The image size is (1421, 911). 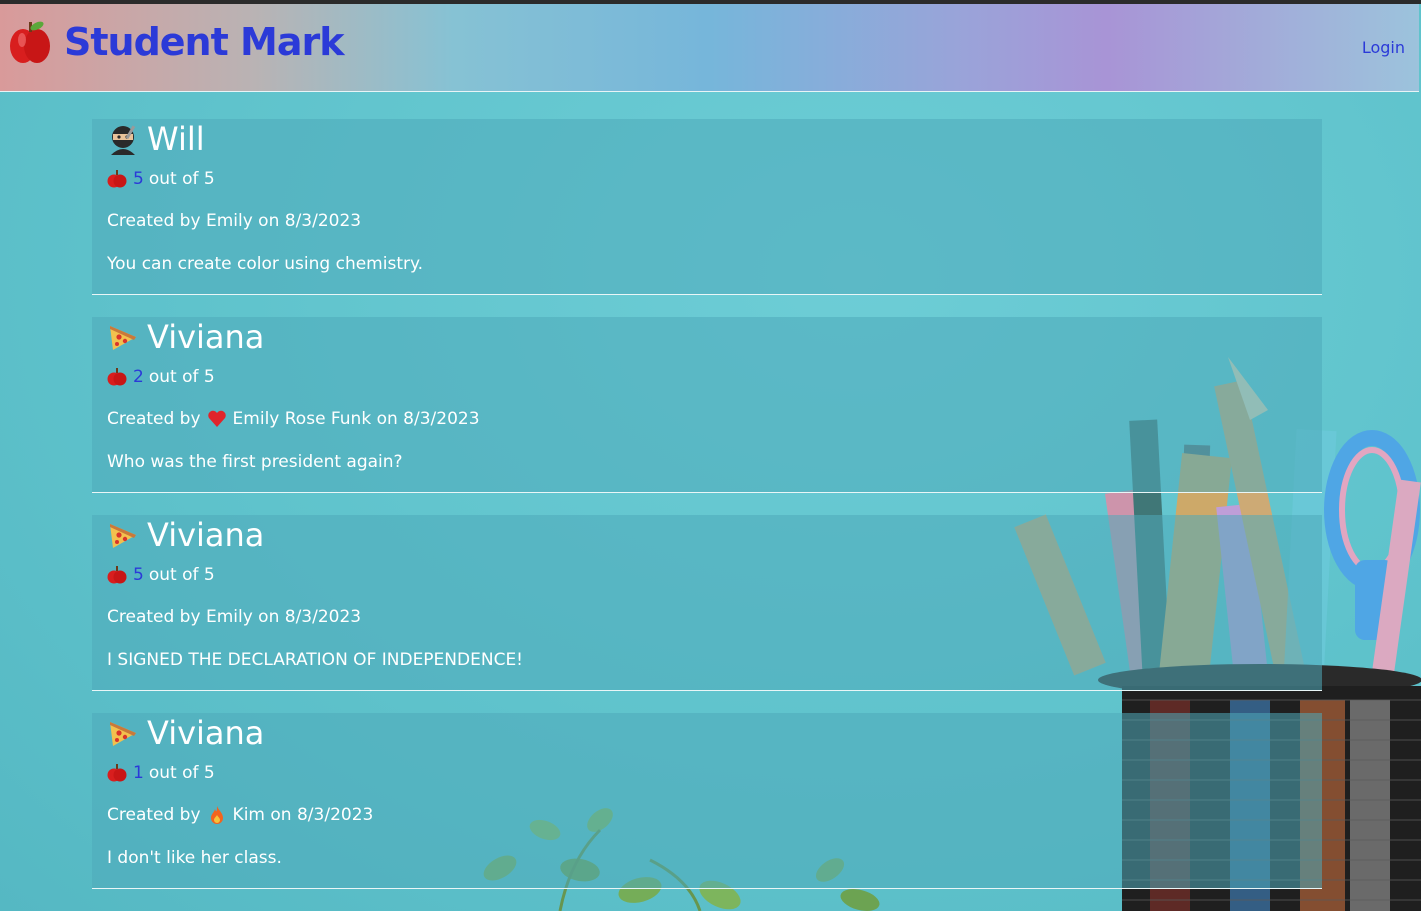 I want to click on rating-score: 1, so click(x=138, y=773).